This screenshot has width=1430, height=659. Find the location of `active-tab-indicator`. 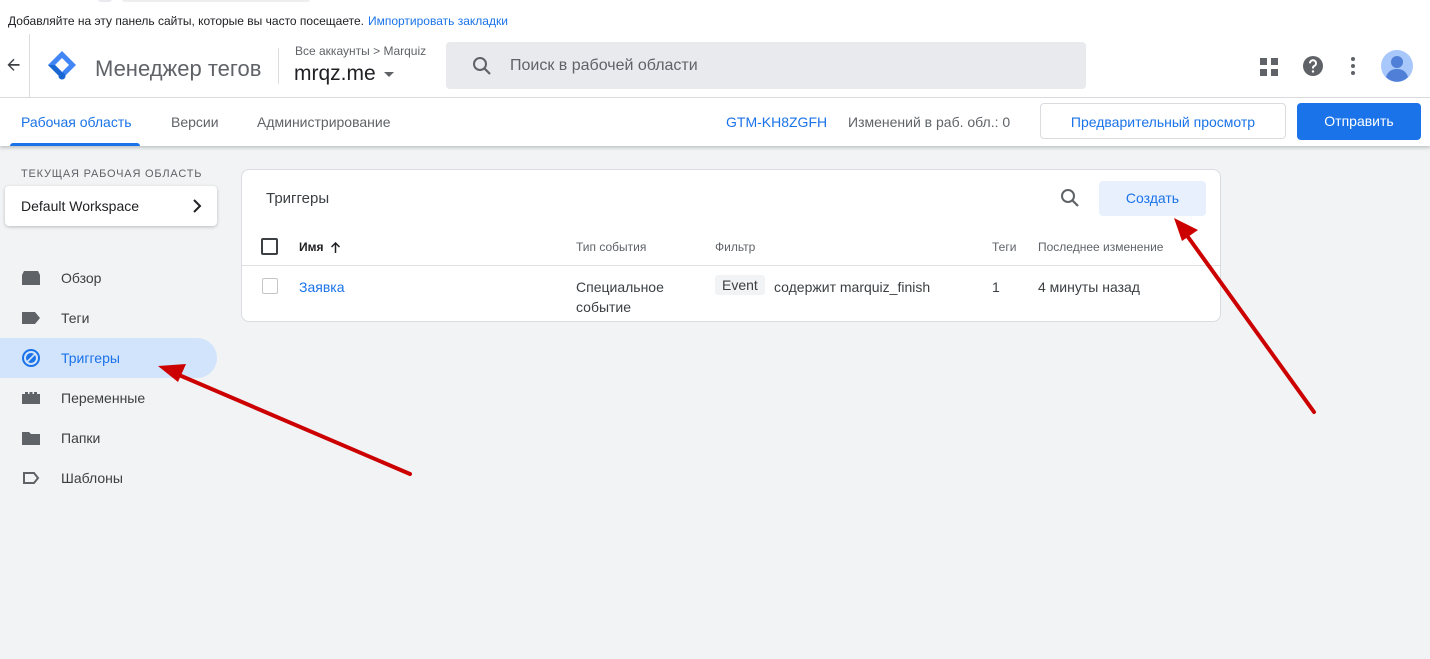

active-tab-indicator is located at coordinates (75, 144).